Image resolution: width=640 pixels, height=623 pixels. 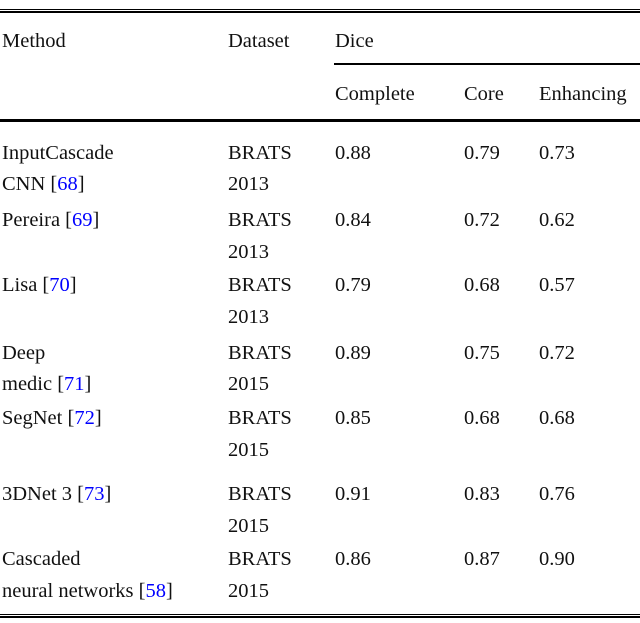 What do you see at coordinates (353, 559) in the screenshot?
I see `dice-complete-value: 0.86` at bounding box center [353, 559].